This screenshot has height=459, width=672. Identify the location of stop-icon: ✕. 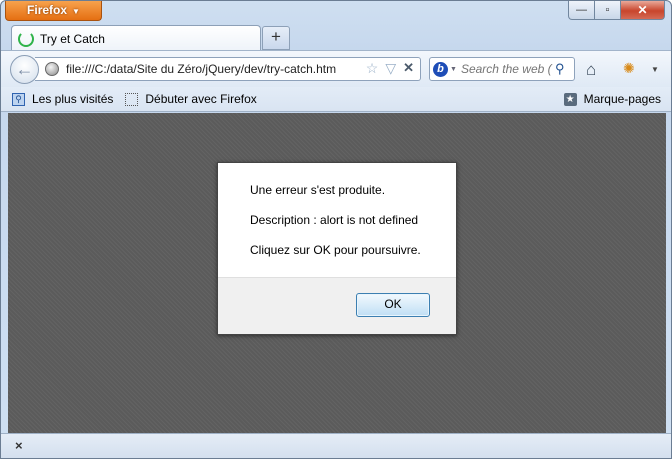
(408, 68).